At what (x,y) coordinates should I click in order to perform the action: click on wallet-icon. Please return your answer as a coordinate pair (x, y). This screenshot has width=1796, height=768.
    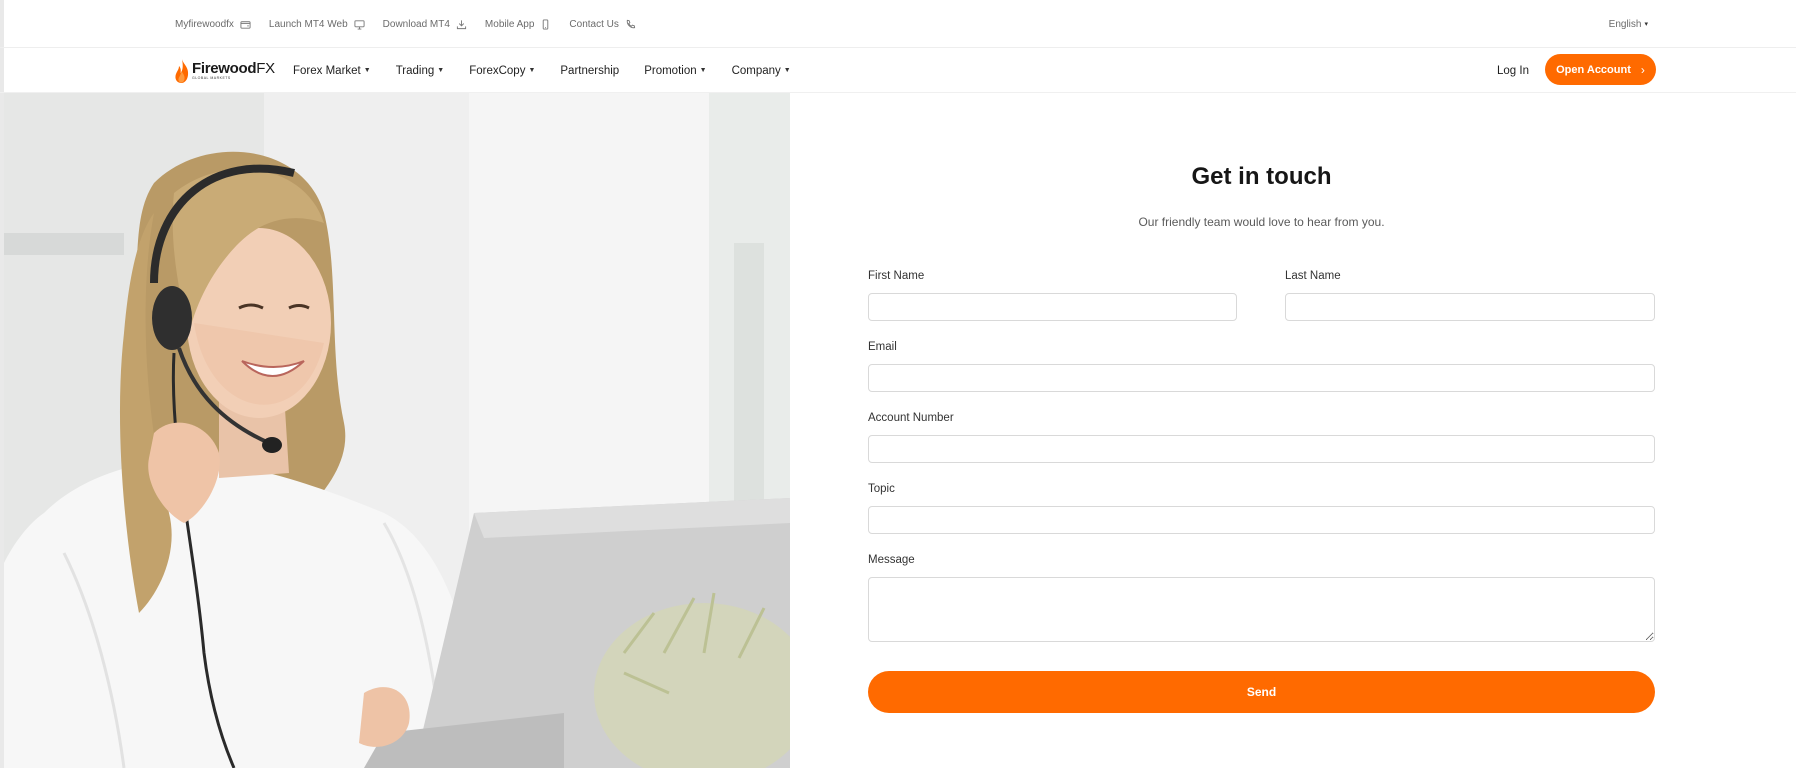
    Looking at the image, I should click on (245, 24).